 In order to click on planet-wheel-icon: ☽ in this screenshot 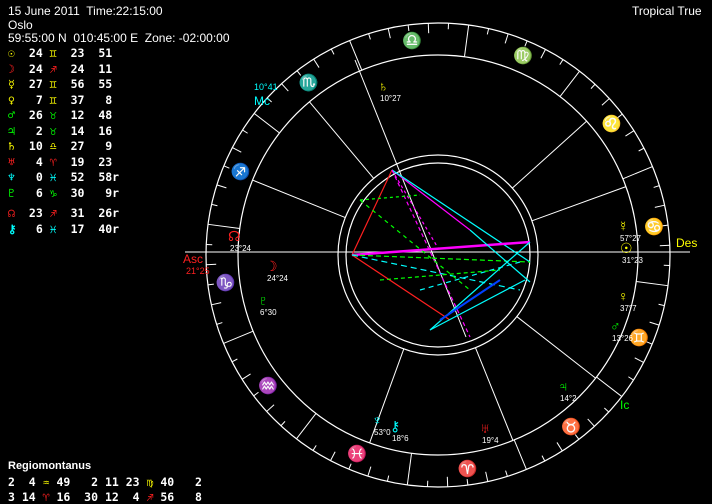, I will do `click(271, 266)`.